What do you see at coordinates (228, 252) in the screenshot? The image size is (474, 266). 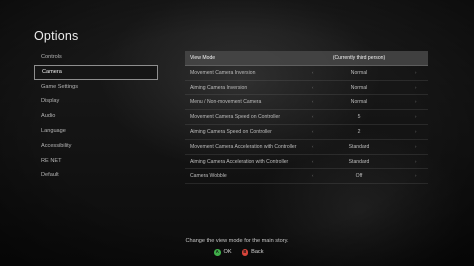 I see `ok-button: OK` at bounding box center [228, 252].